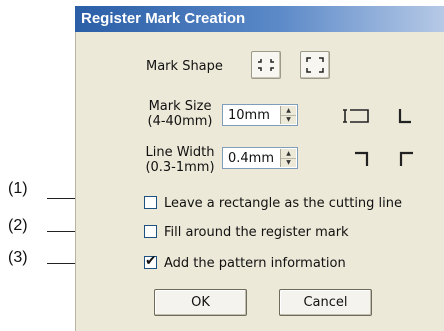 Image resolution: width=444 pixels, height=331 pixels. What do you see at coordinates (180, 152) in the screenshot?
I see `line-width-label-line1: Line Width` at bounding box center [180, 152].